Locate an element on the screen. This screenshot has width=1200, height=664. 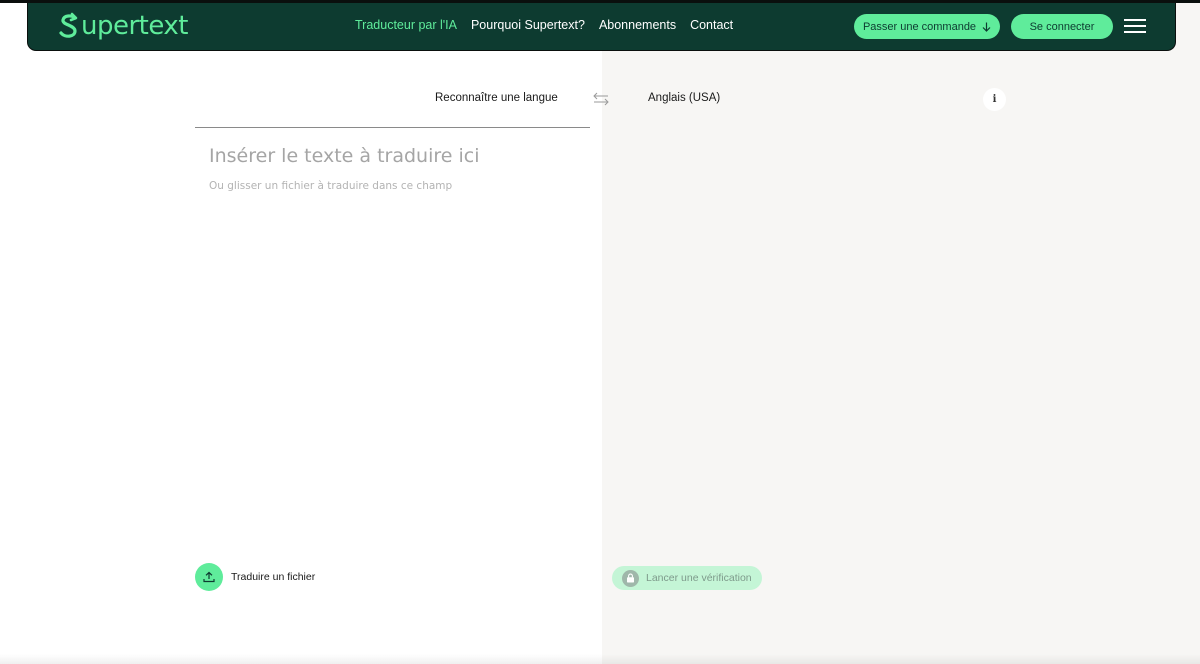
top-border is located at coordinates (600, 1).